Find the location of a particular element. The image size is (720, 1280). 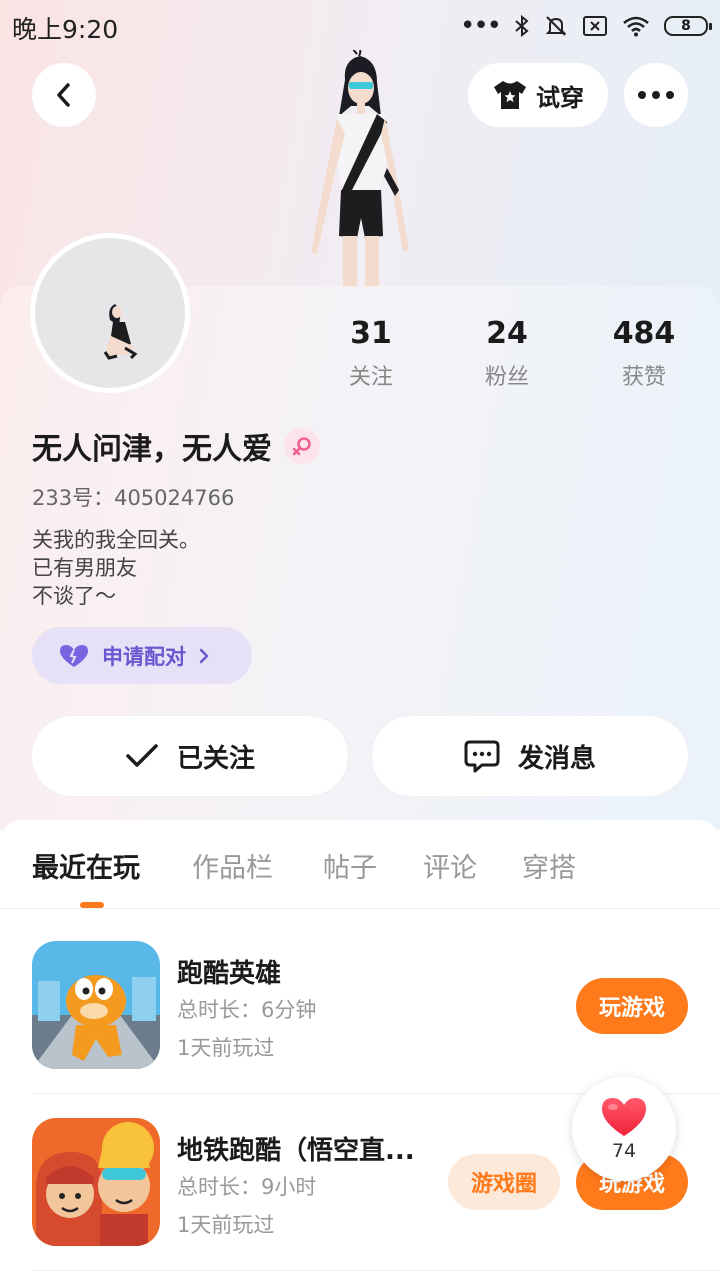

bio-line: 不谈了～ is located at coordinates (74, 596).